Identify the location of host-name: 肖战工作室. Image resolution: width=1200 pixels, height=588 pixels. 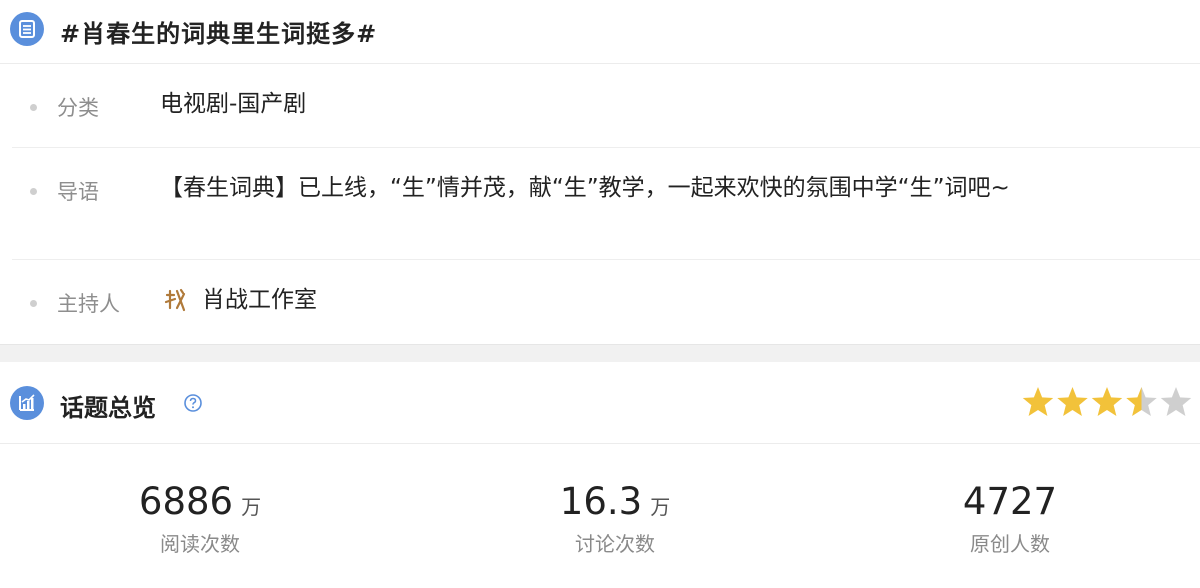
(259, 300).